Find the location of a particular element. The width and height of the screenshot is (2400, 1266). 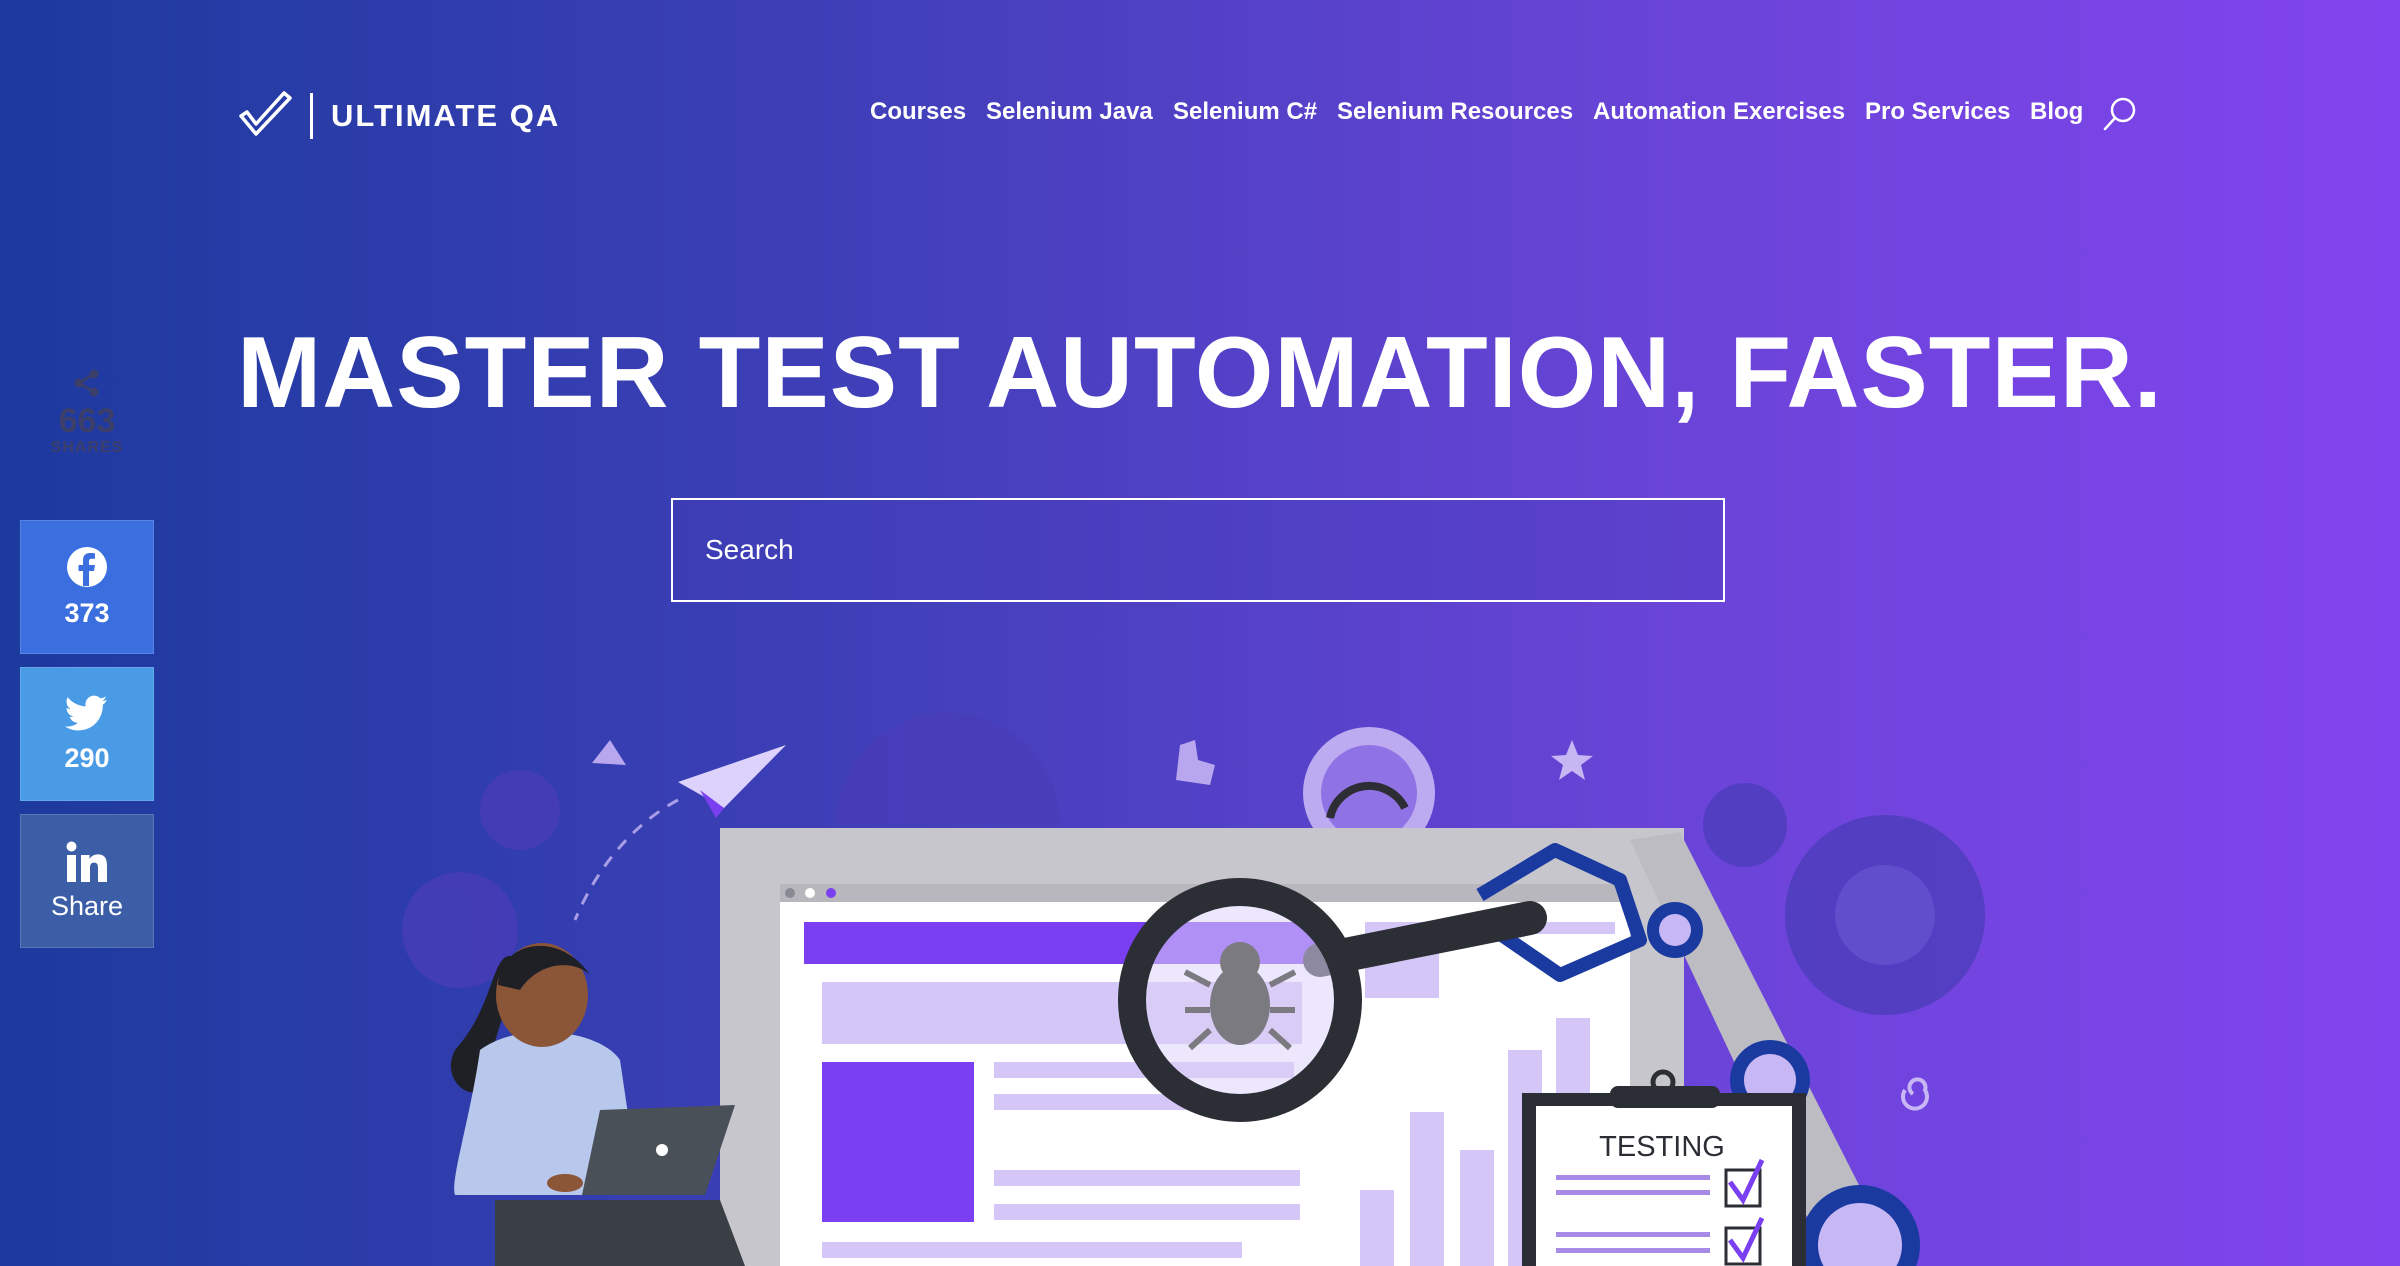

facebook-share-count: 373 is located at coordinates (87, 612).